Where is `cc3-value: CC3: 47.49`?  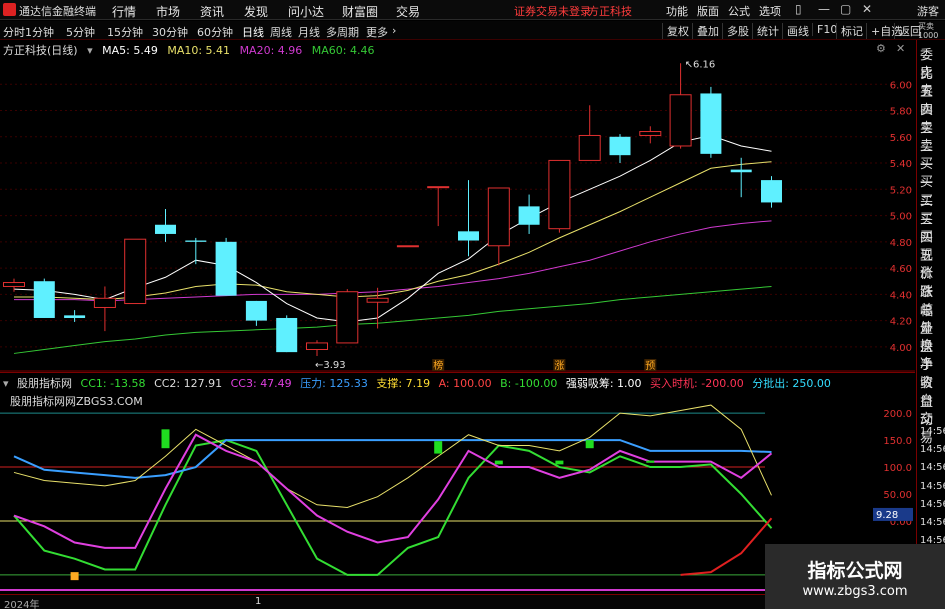 cc3-value: CC3: 47.49 is located at coordinates (261, 383).